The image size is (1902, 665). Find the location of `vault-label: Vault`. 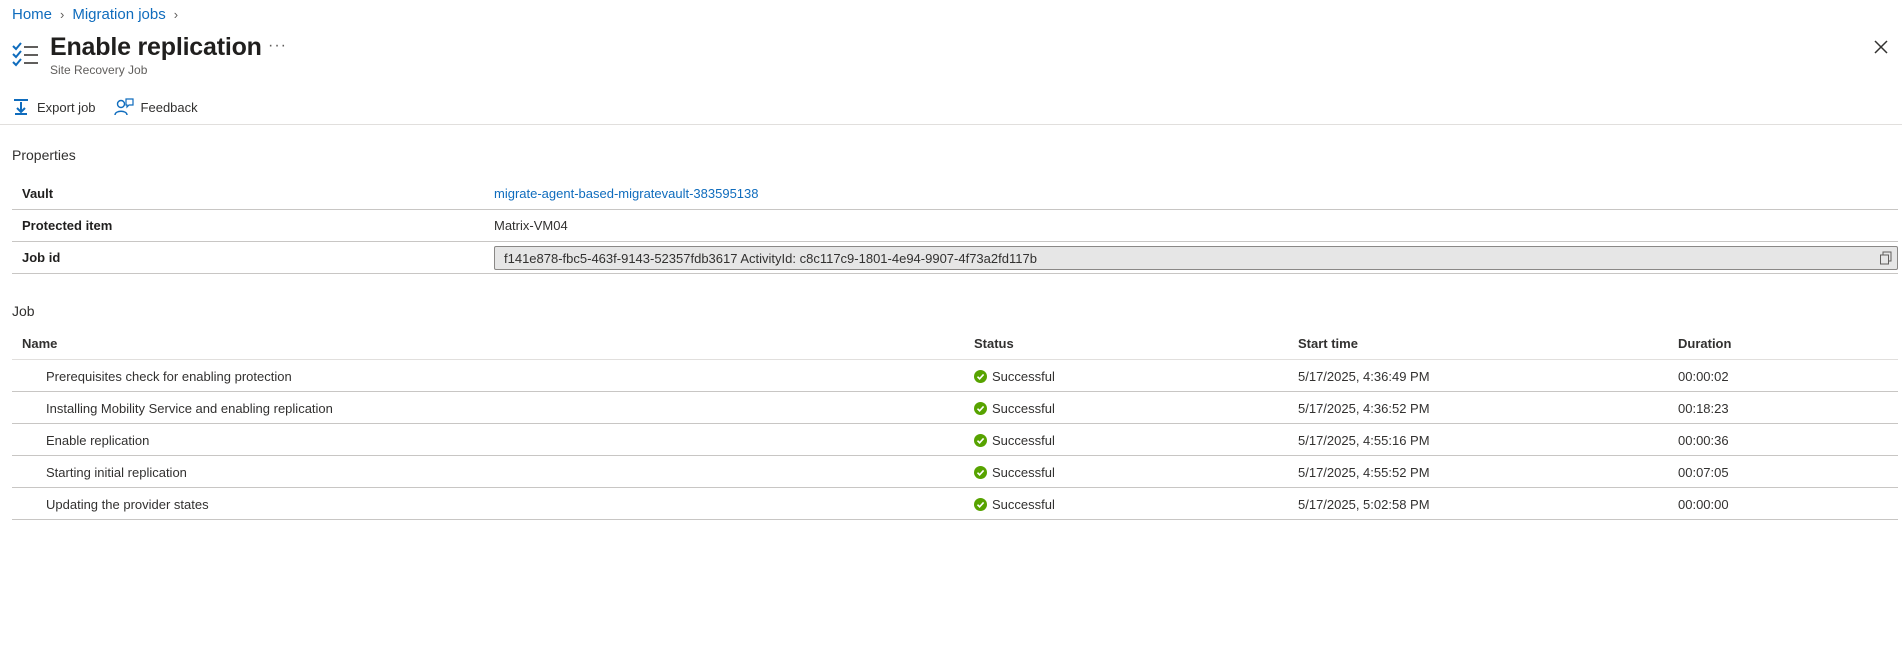

vault-label: Vault is located at coordinates (38, 193).